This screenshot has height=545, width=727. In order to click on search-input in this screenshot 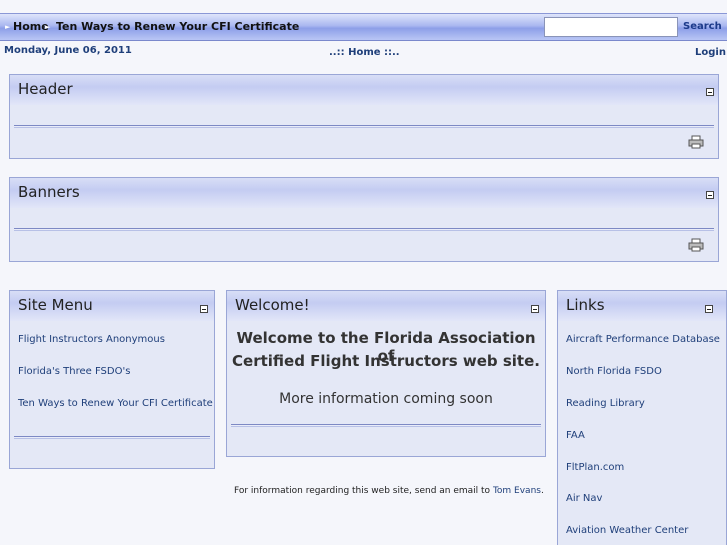, I will do `click(611, 27)`.